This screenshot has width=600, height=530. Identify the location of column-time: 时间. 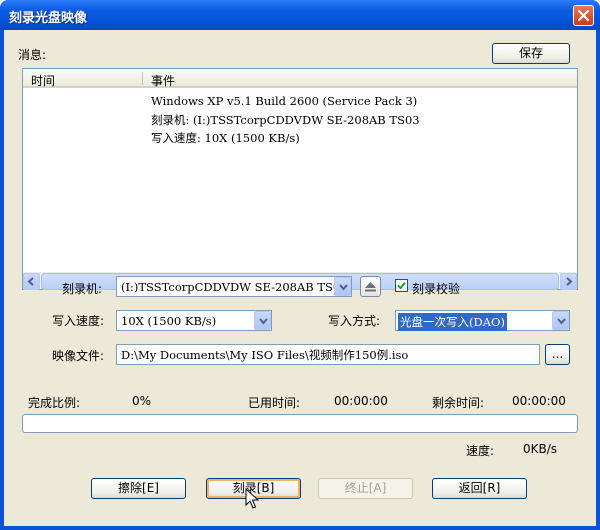
(43, 80).